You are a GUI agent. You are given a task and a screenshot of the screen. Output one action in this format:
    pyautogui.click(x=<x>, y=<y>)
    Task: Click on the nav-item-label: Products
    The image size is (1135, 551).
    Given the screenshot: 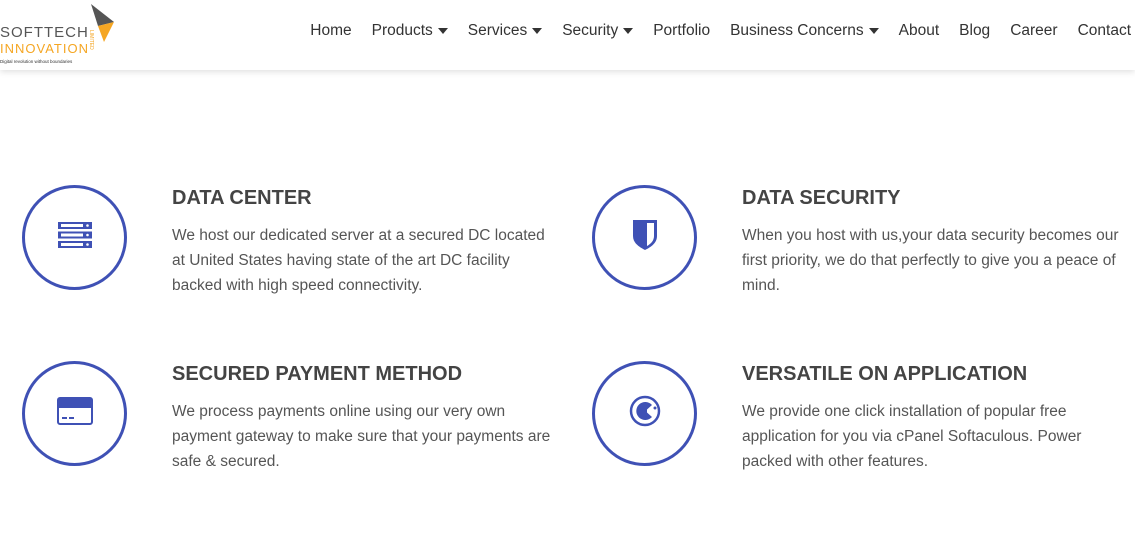 What is the action you would take?
    pyautogui.click(x=402, y=30)
    